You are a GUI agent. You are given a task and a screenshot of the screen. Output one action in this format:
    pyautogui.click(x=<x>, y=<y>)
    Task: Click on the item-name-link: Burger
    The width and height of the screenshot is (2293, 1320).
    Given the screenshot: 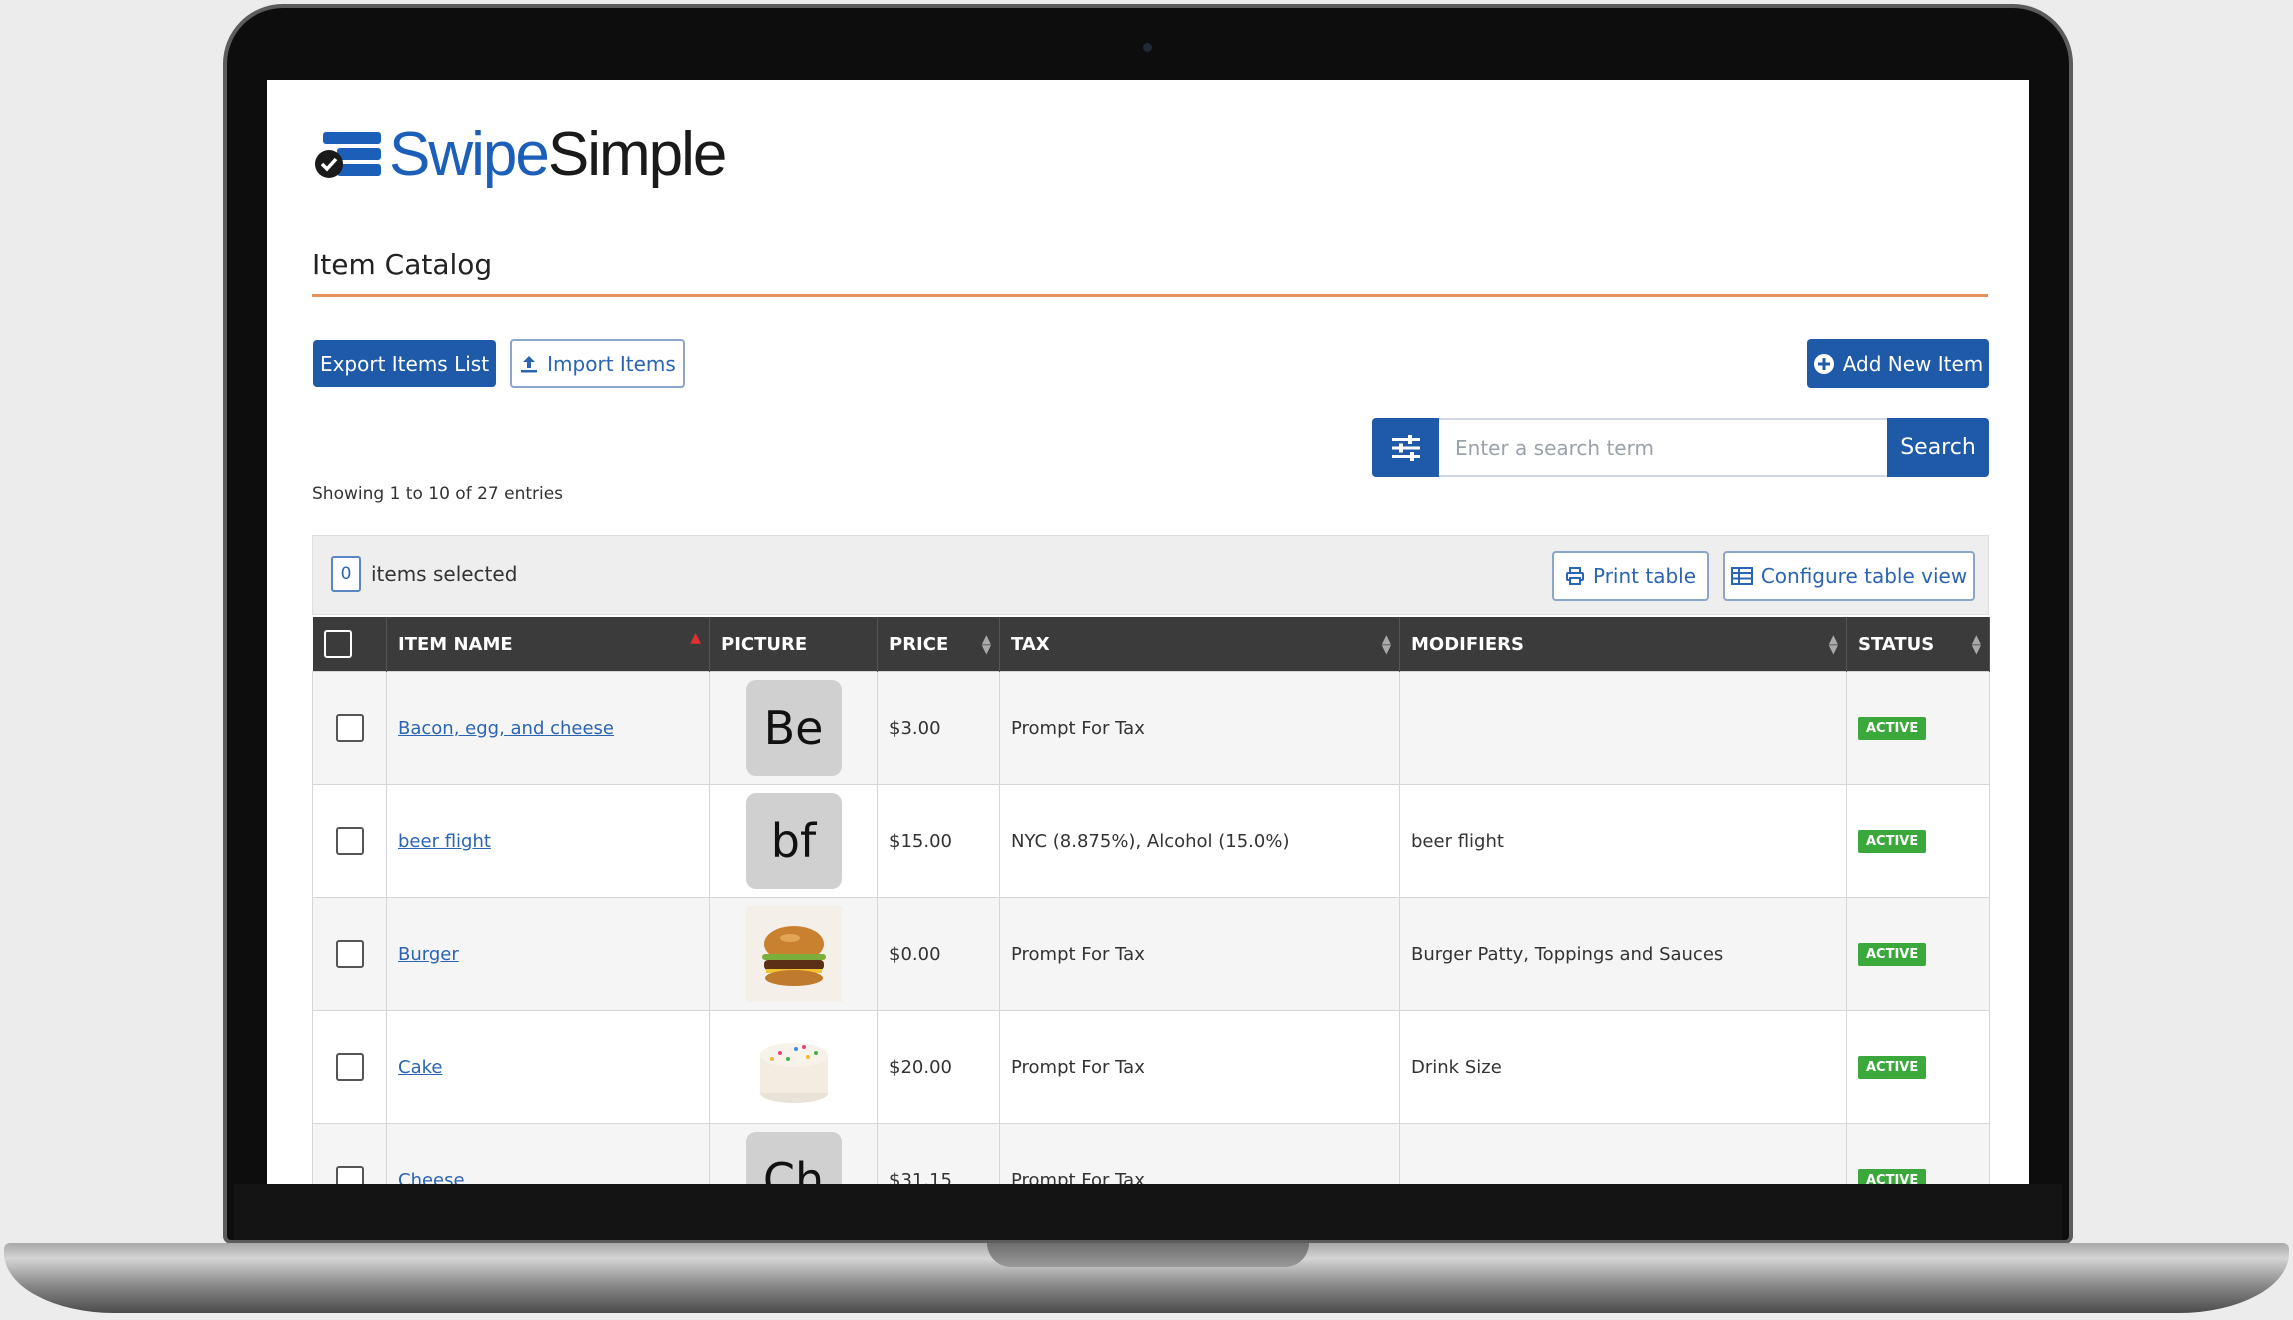 What is the action you would take?
    pyautogui.click(x=428, y=954)
    